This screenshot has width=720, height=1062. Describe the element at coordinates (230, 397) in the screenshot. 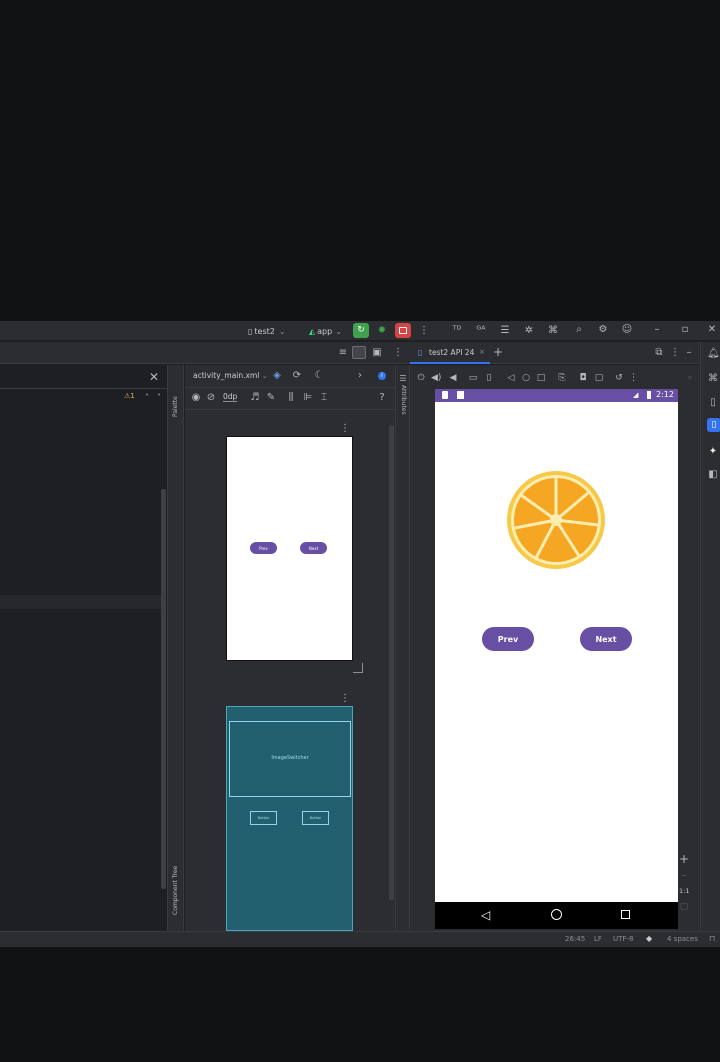

I see `default-margin-field: 0dp` at that location.